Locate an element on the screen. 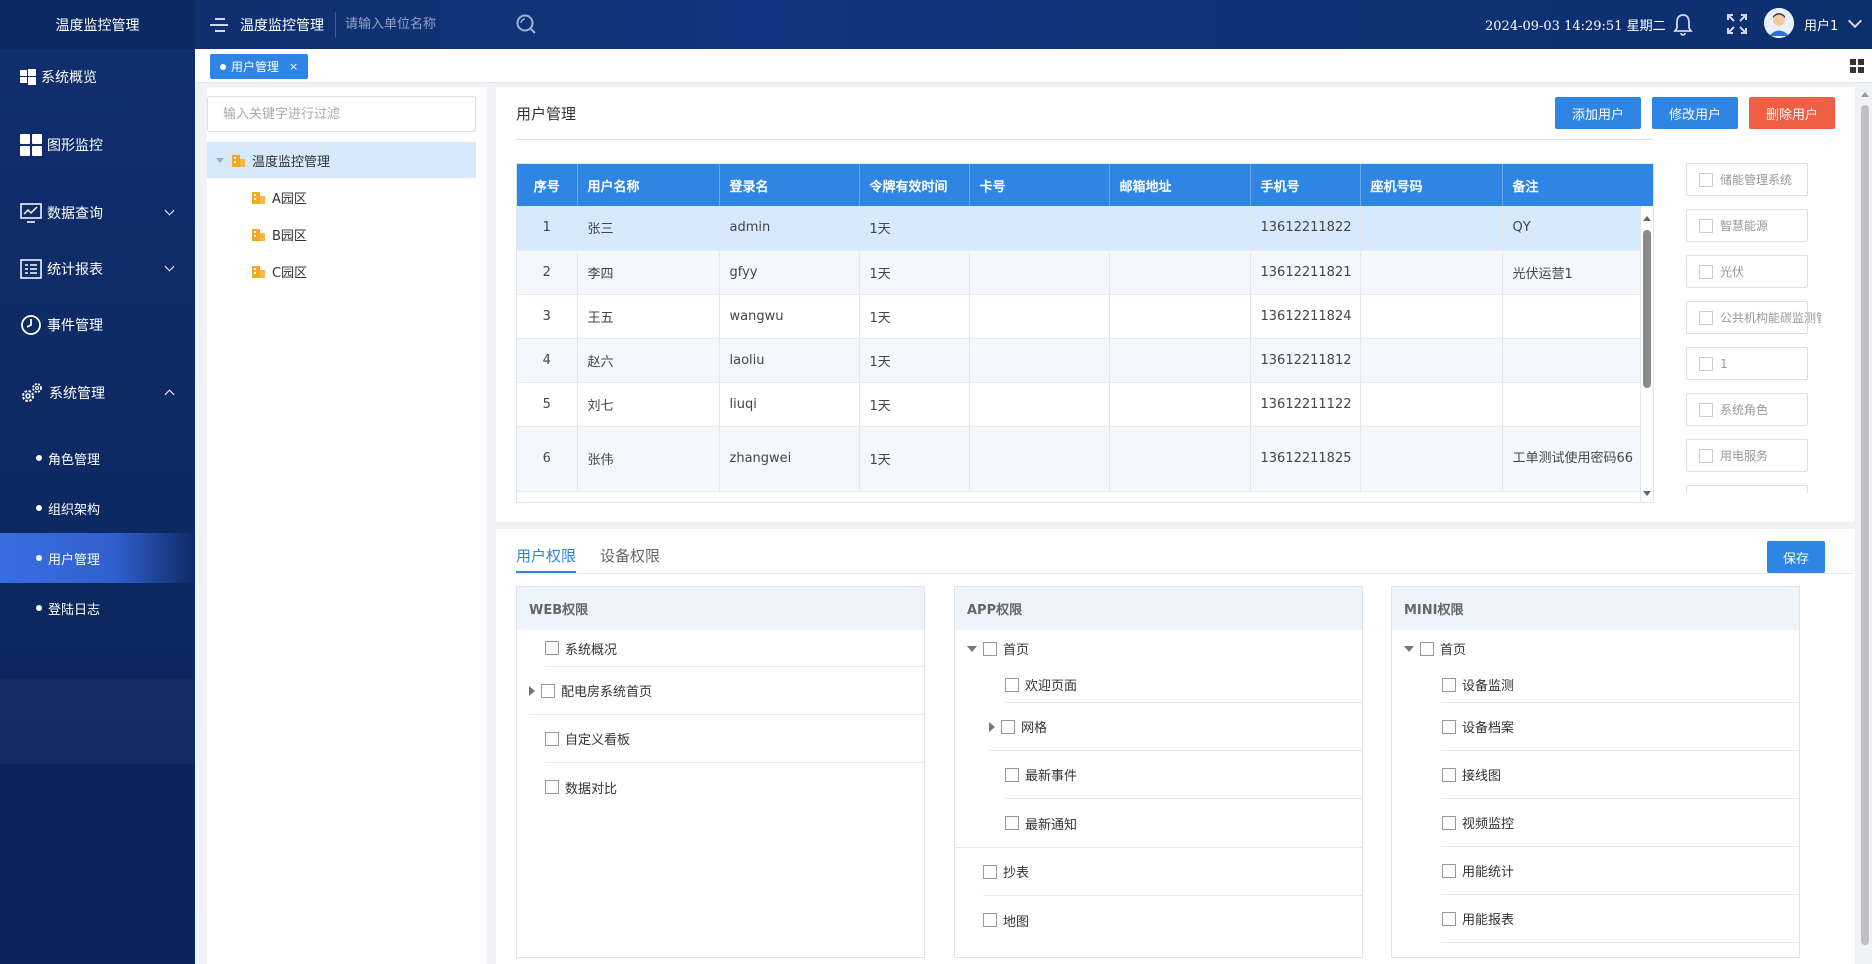  add-user-button: 添加用户 is located at coordinates (1598, 113).